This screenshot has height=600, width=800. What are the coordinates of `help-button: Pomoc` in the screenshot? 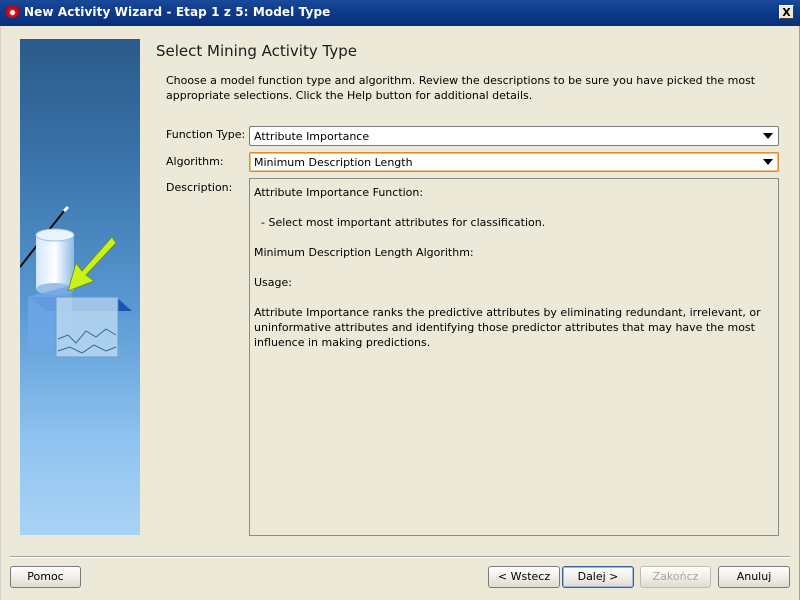 It's located at (45, 577).